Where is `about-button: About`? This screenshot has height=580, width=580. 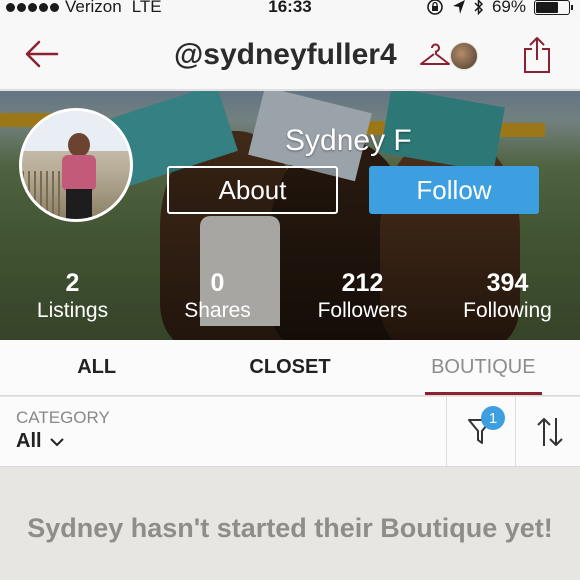 about-button: About is located at coordinates (252, 190).